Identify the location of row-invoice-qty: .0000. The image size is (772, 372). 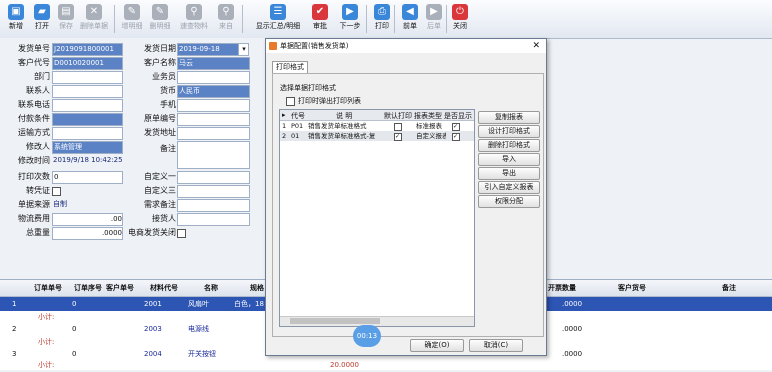
(572, 329).